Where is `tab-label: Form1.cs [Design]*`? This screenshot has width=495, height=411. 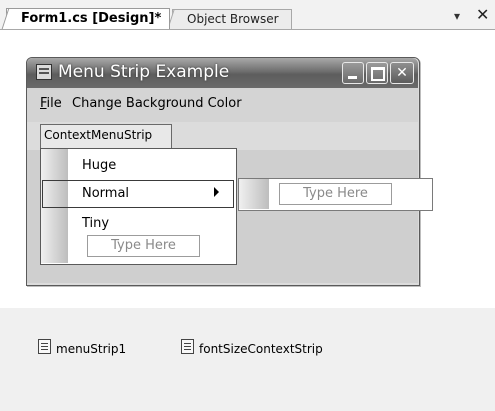
tab-label: Form1.cs [Design]* is located at coordinates (91, 18).